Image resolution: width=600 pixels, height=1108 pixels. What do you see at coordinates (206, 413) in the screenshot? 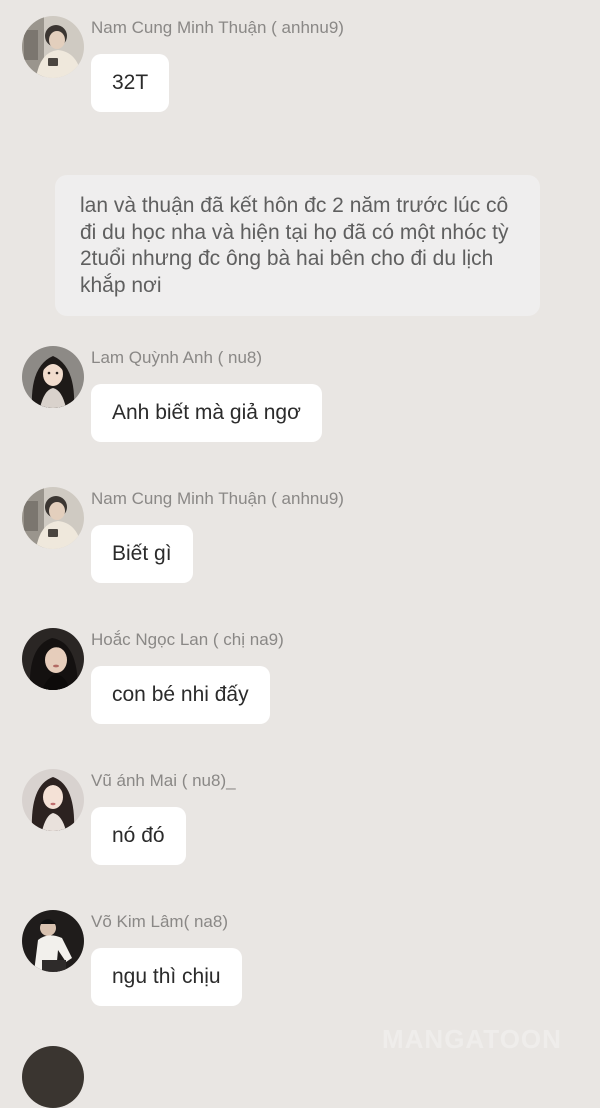
I see `message-bubble: Anh biết mà giả ngơ` at bounding box center [206, 413].